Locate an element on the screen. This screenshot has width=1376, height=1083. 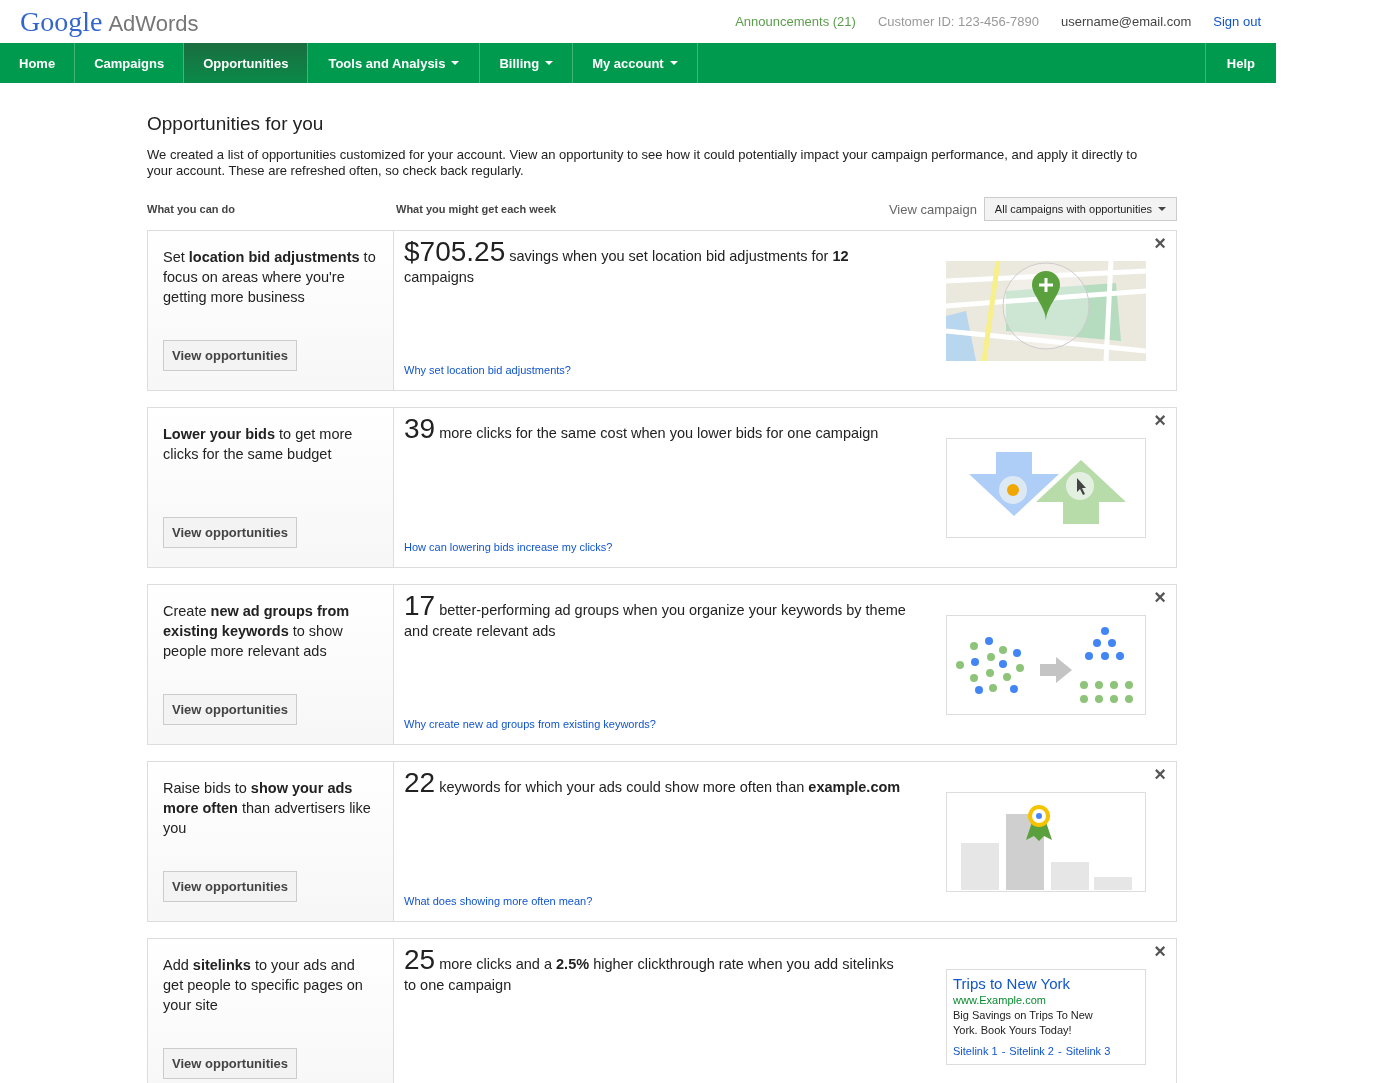
action-text: Lower your bids to get more clicks for the same budget is located at coordinates (258, 444).